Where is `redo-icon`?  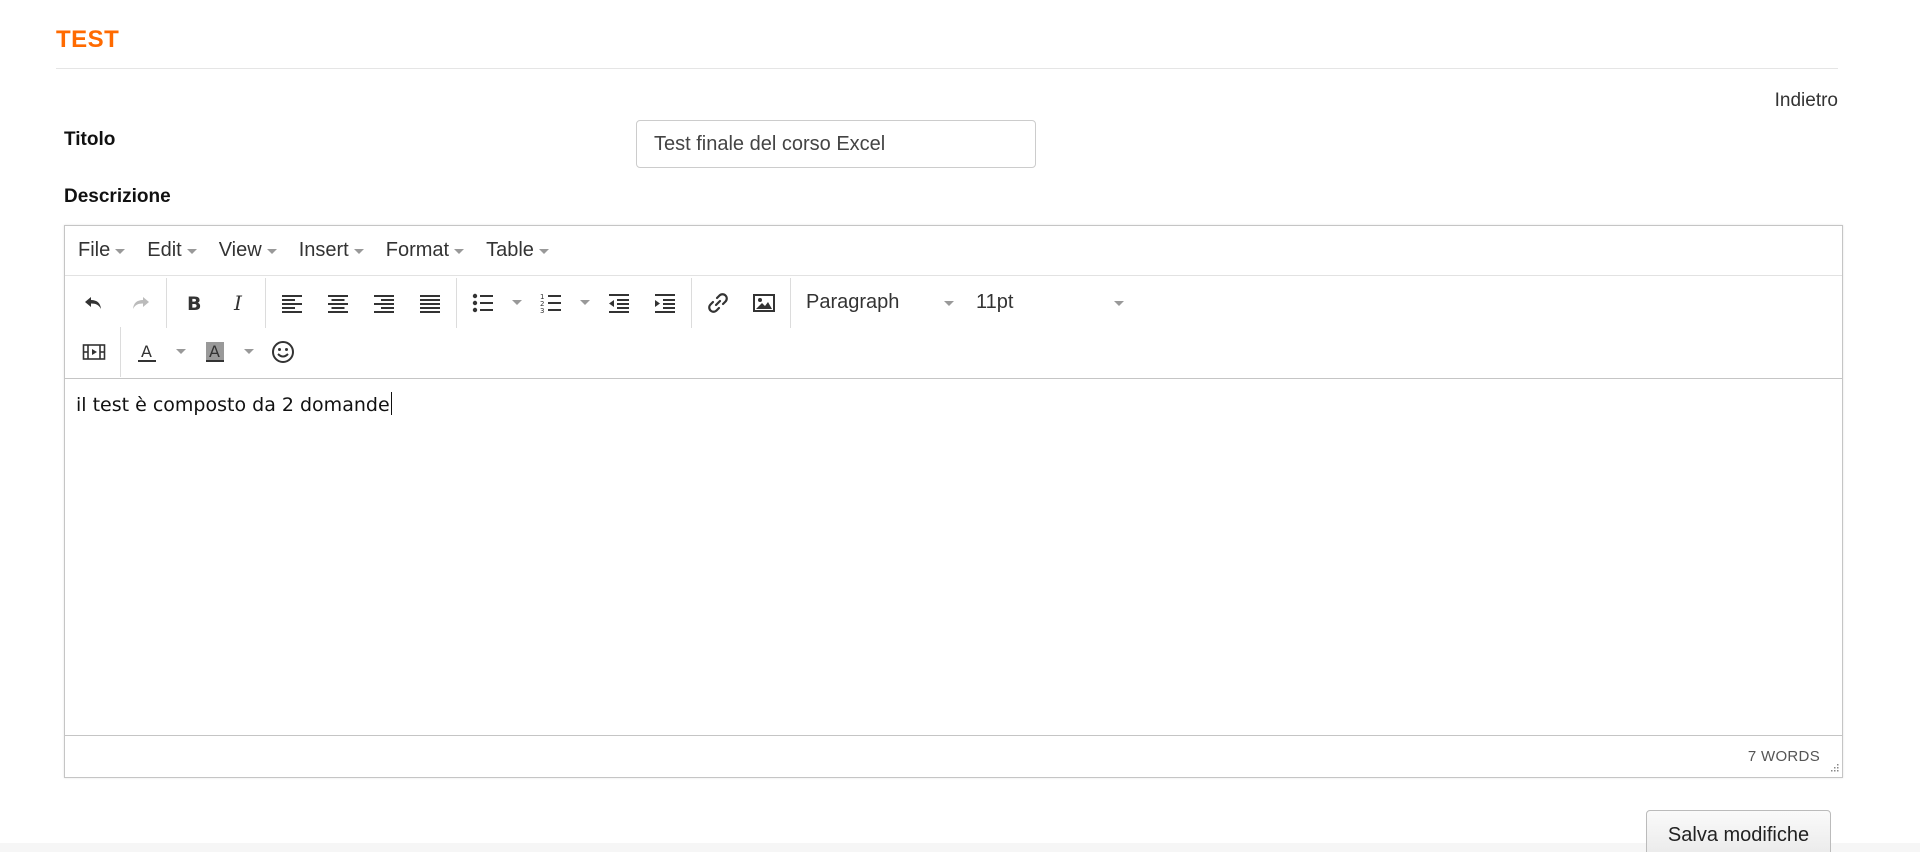
redo-icon is located at coordinates (141, 302).